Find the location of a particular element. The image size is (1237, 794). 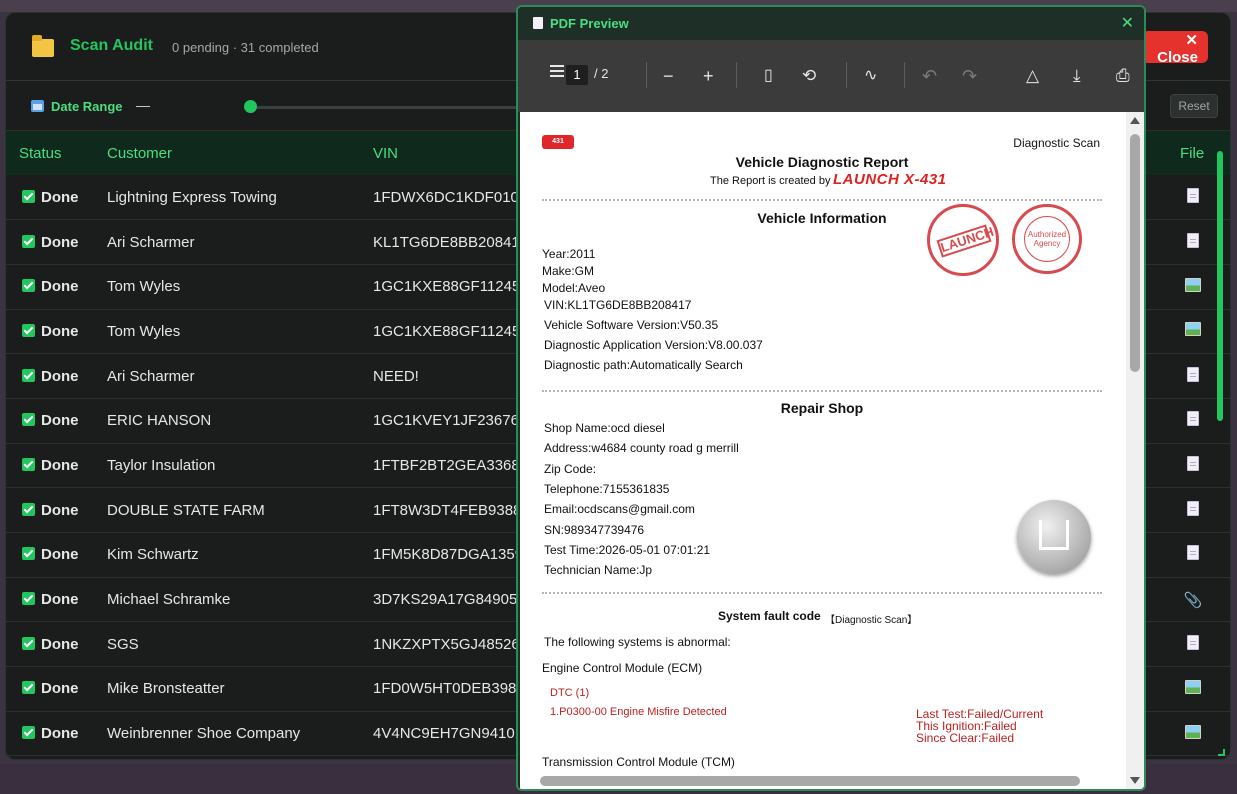

calendar-icon is located at coordinates (37, 106).